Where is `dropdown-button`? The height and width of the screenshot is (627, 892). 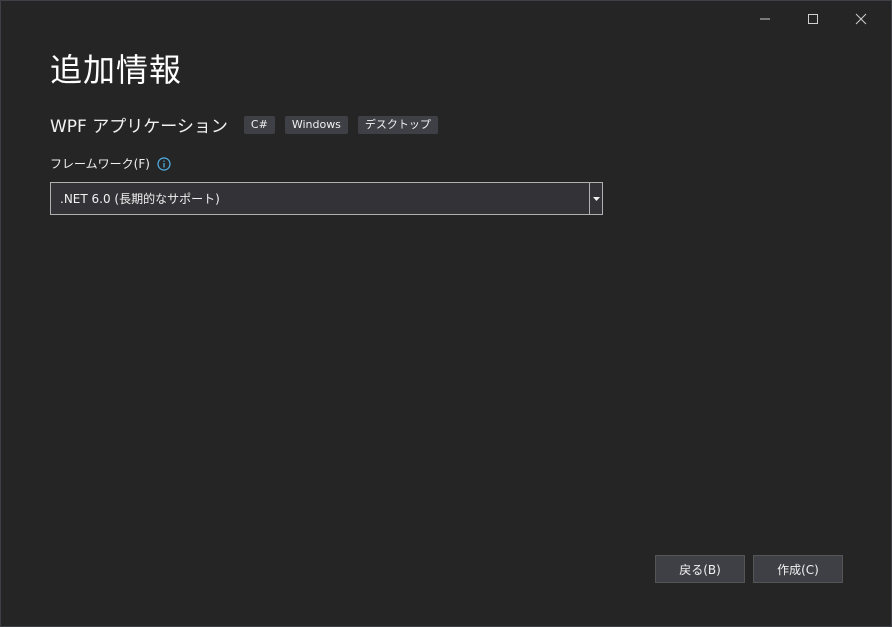 dropdown-button is located at coordinates (595, 198).